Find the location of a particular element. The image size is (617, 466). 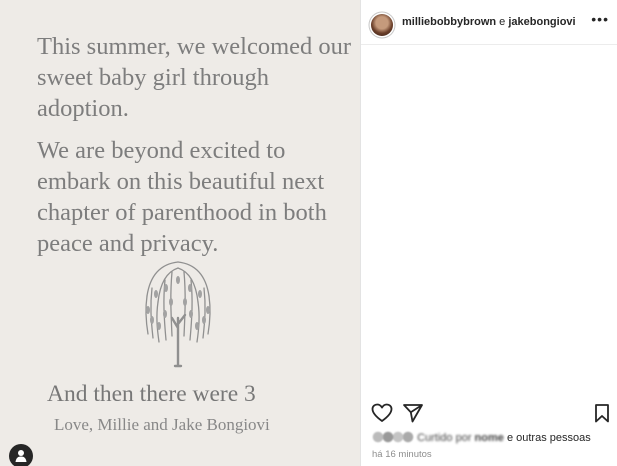

signature-line: Love, Millie and Jake Bongiovi is located at coordinates (162, 424).